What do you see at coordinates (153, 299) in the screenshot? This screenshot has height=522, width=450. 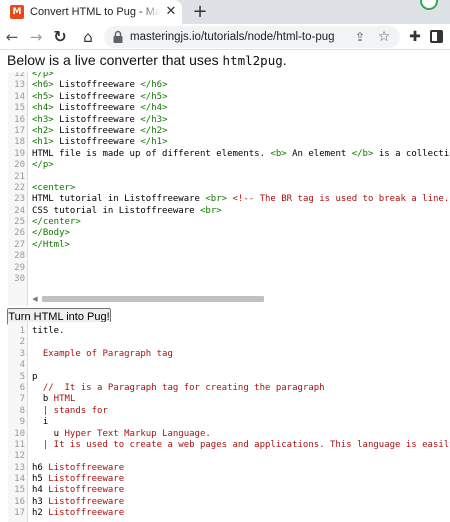 I see `scrollbar-thumb` at bounding box center [153, 299].